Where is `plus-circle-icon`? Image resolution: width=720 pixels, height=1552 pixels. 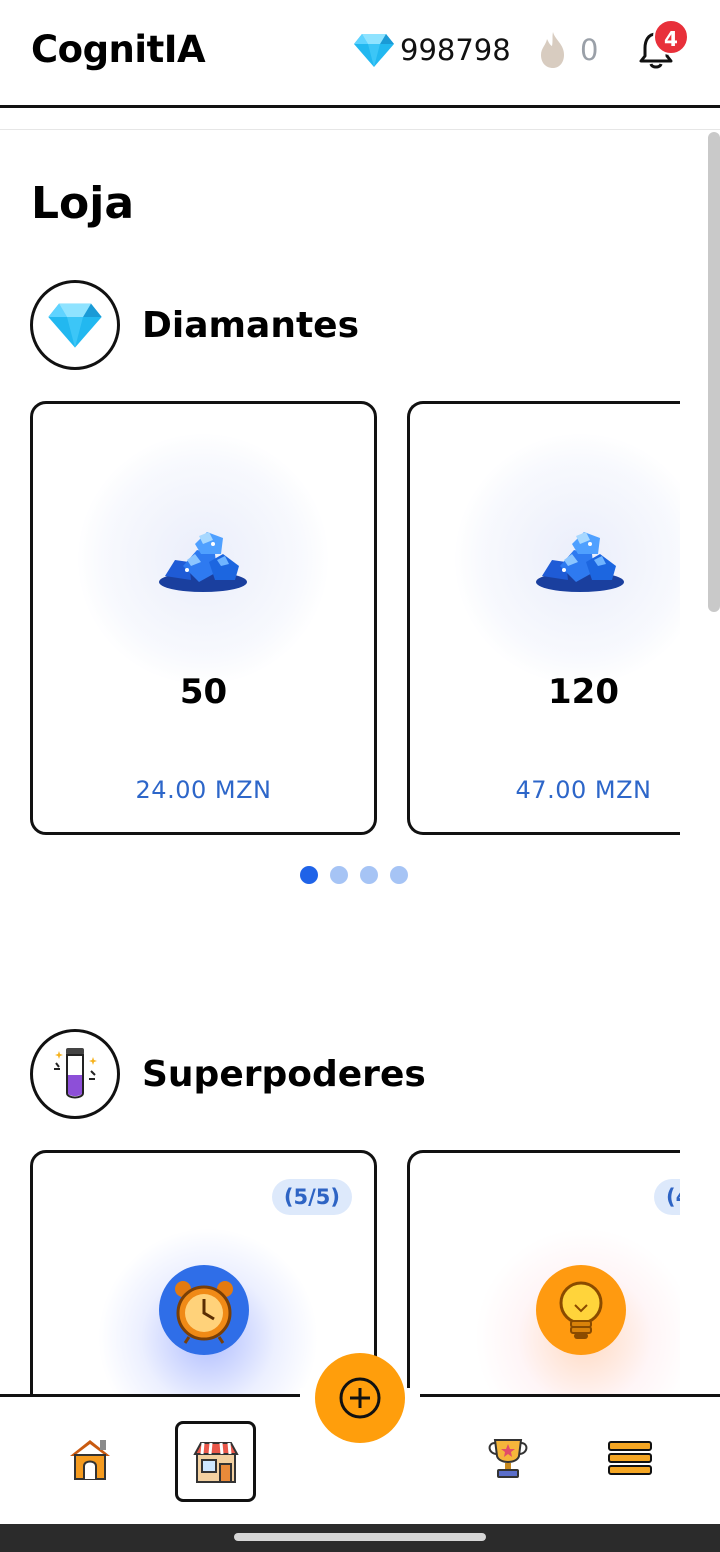 plus-circle-icon is located at coordinates (360, 1398).